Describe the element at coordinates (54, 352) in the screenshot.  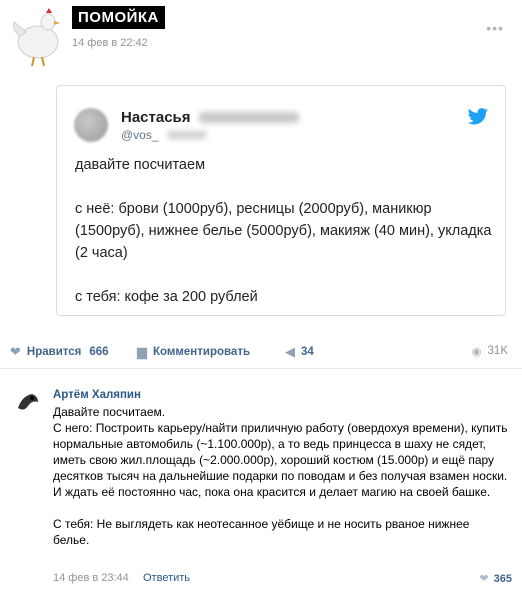
I see `like-label: Нравится` at that location.